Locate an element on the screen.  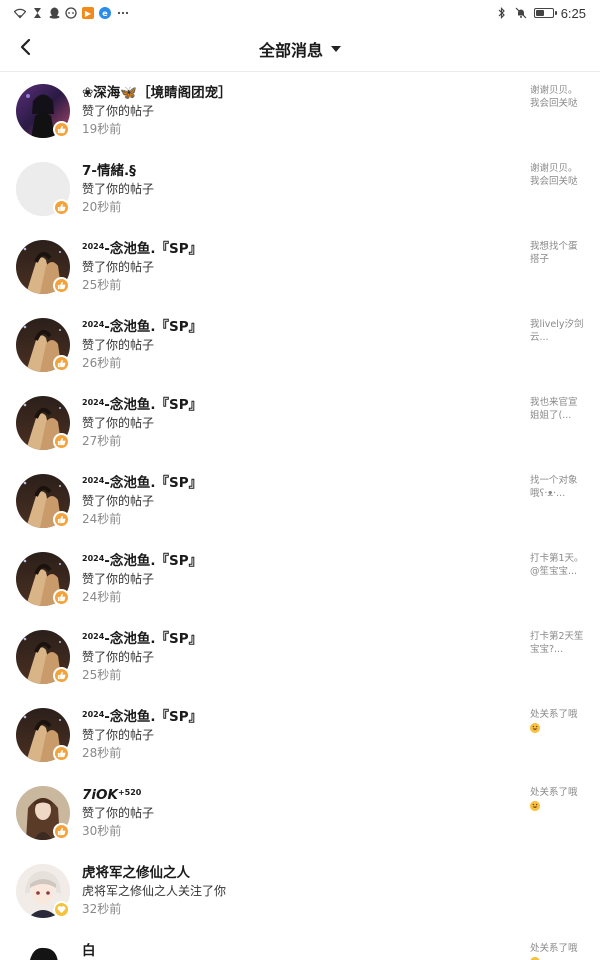
status-left-icons: ▶ e is located at coordinates (72, 13).